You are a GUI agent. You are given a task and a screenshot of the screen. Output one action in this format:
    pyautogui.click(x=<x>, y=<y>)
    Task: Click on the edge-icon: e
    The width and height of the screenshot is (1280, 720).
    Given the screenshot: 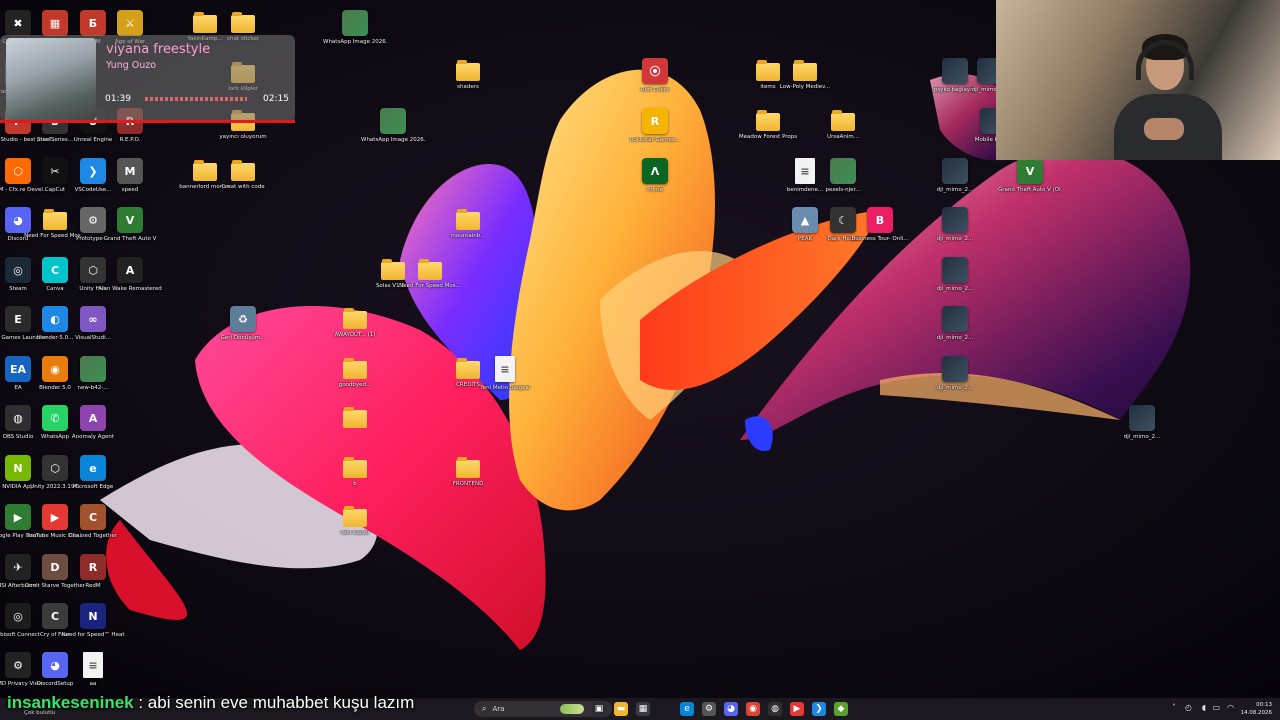 What is the action you would take?
    pyautogui.click(x=687, y=709)
    